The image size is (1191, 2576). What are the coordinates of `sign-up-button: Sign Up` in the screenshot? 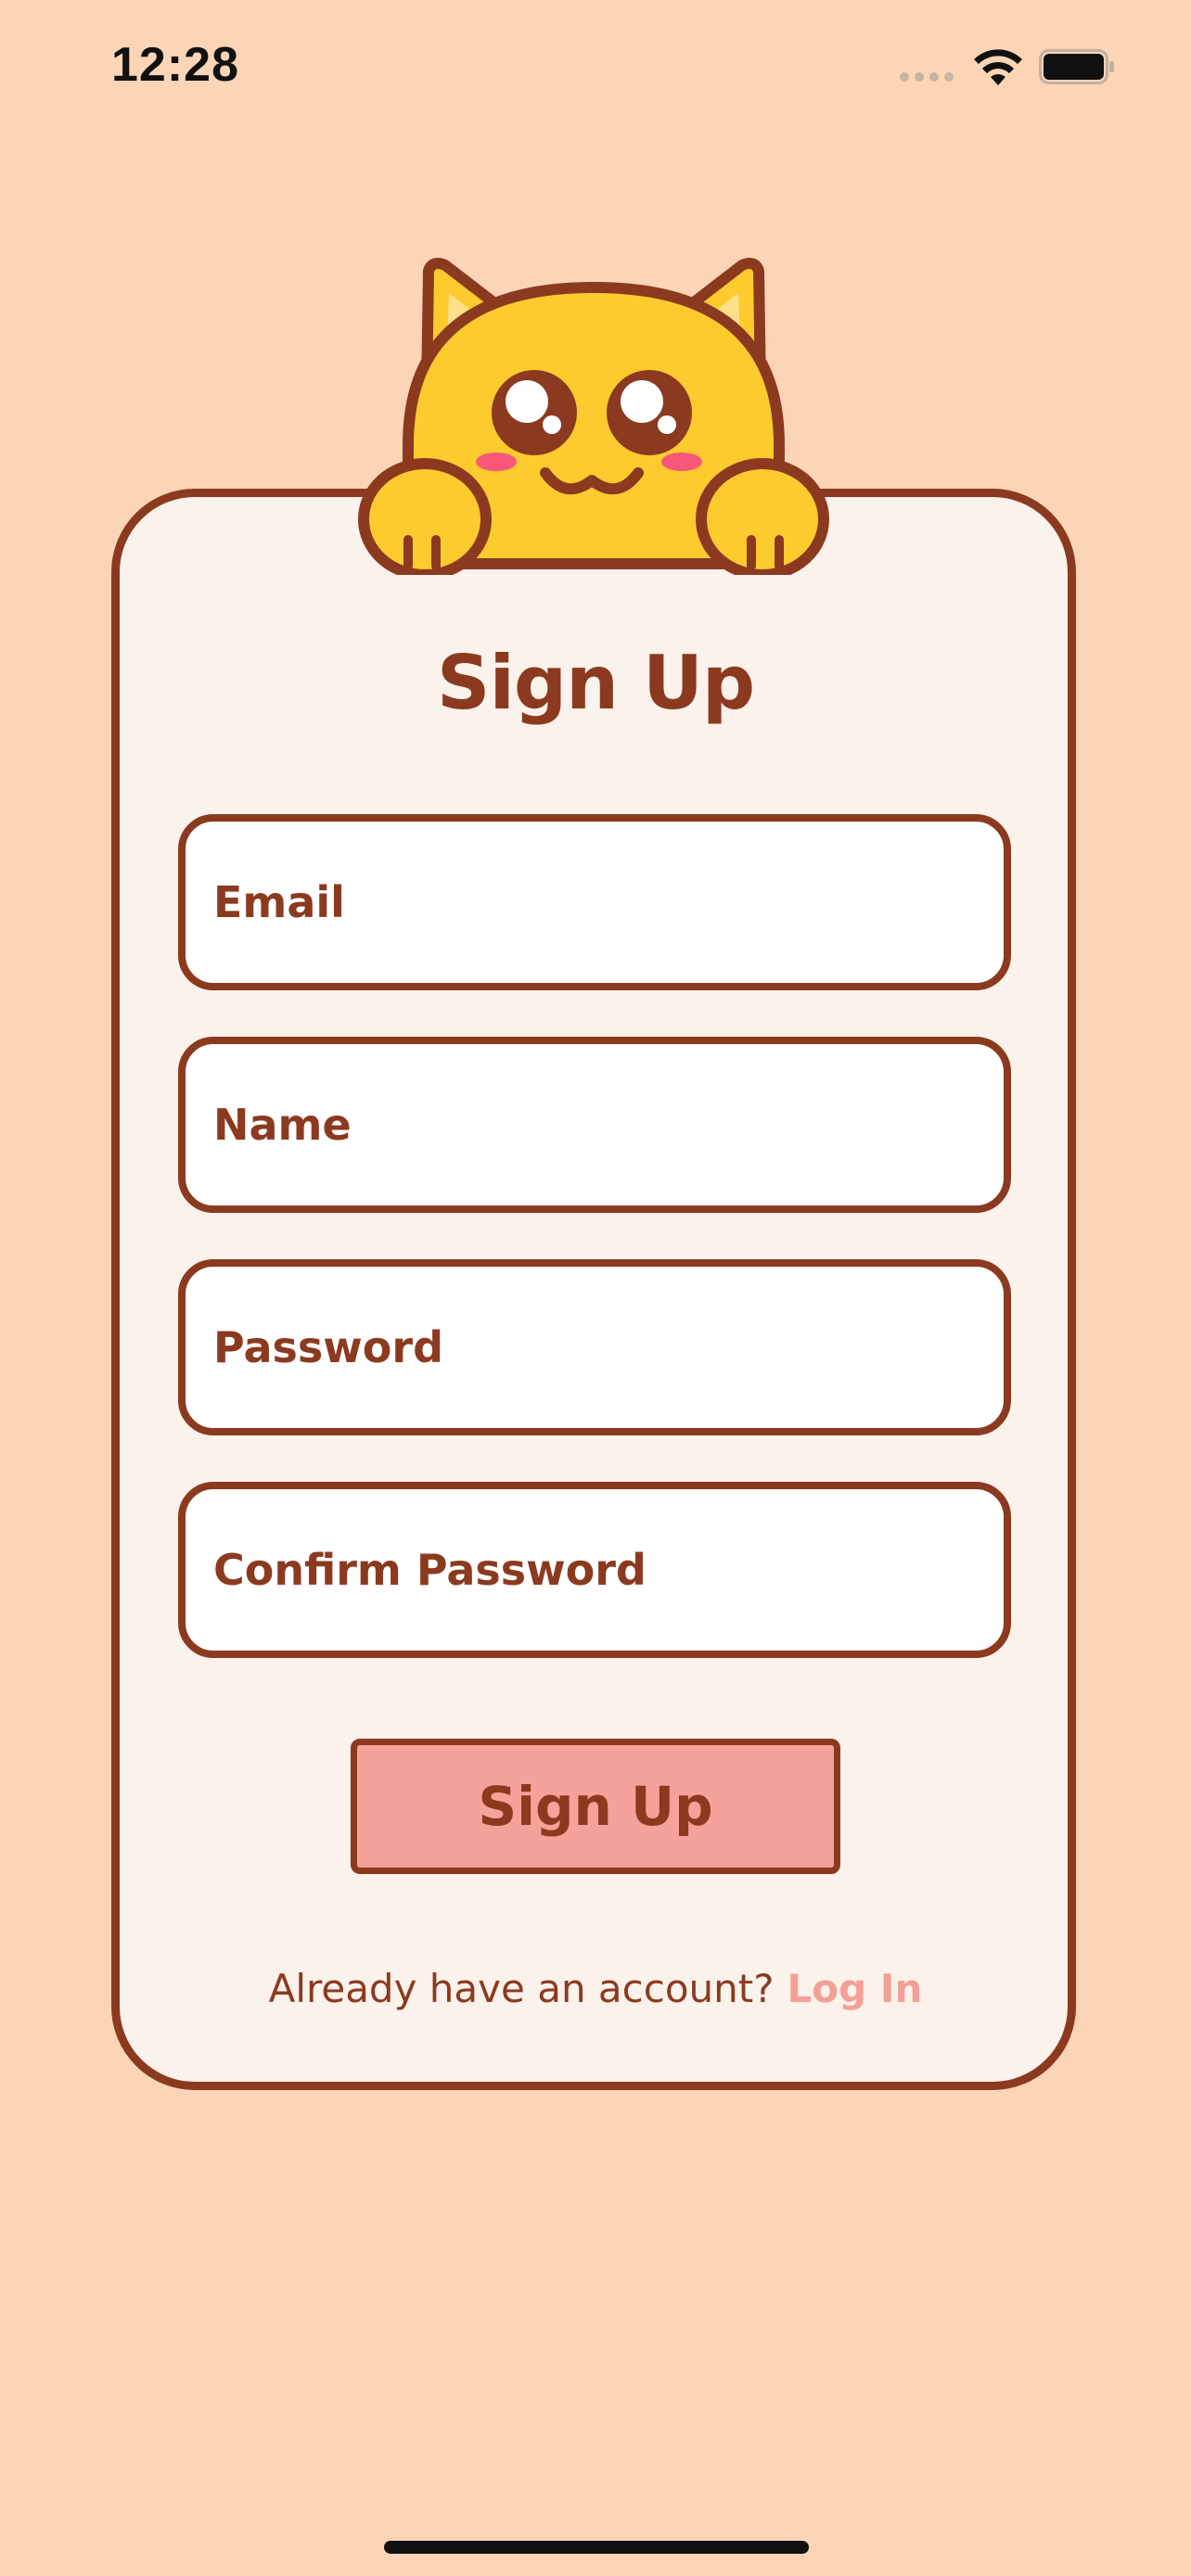 It's located at (595, 1806).